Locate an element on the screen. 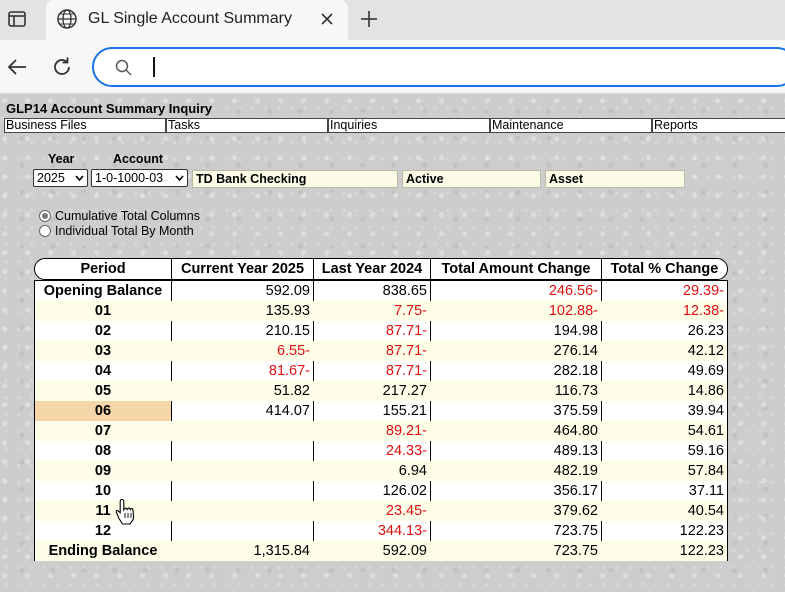 The width and height of the screenshot is (785, 592). monthly-radio is located at coordinates (45, 231).